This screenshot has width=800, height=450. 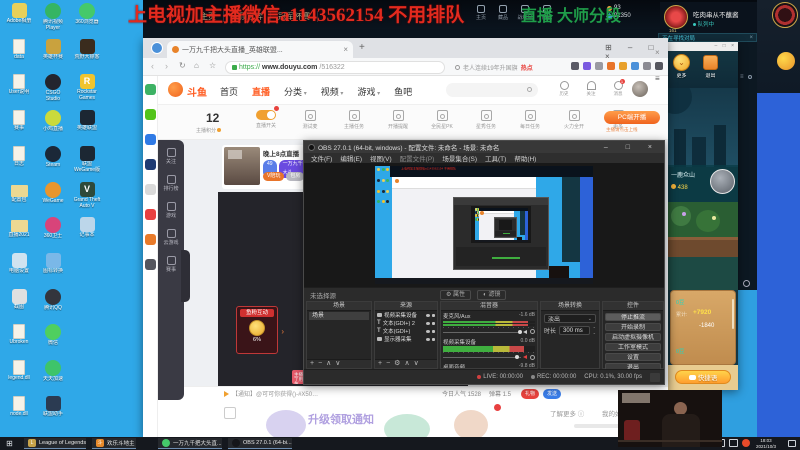 What do you see at coordinates (166, 66) in the screenshot?
I see `forward-icon: ›` at bounding box center [166, 66].